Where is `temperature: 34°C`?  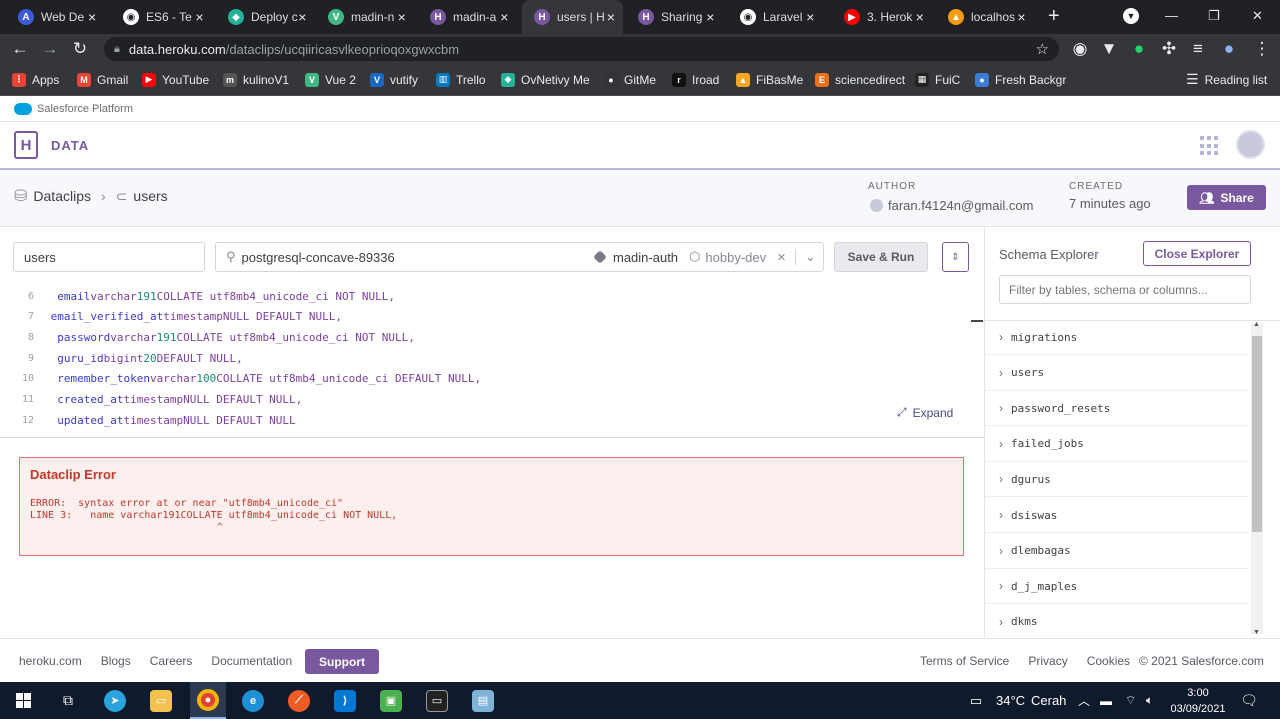 temperature: 34°C is located at coordinates (1010, 700).